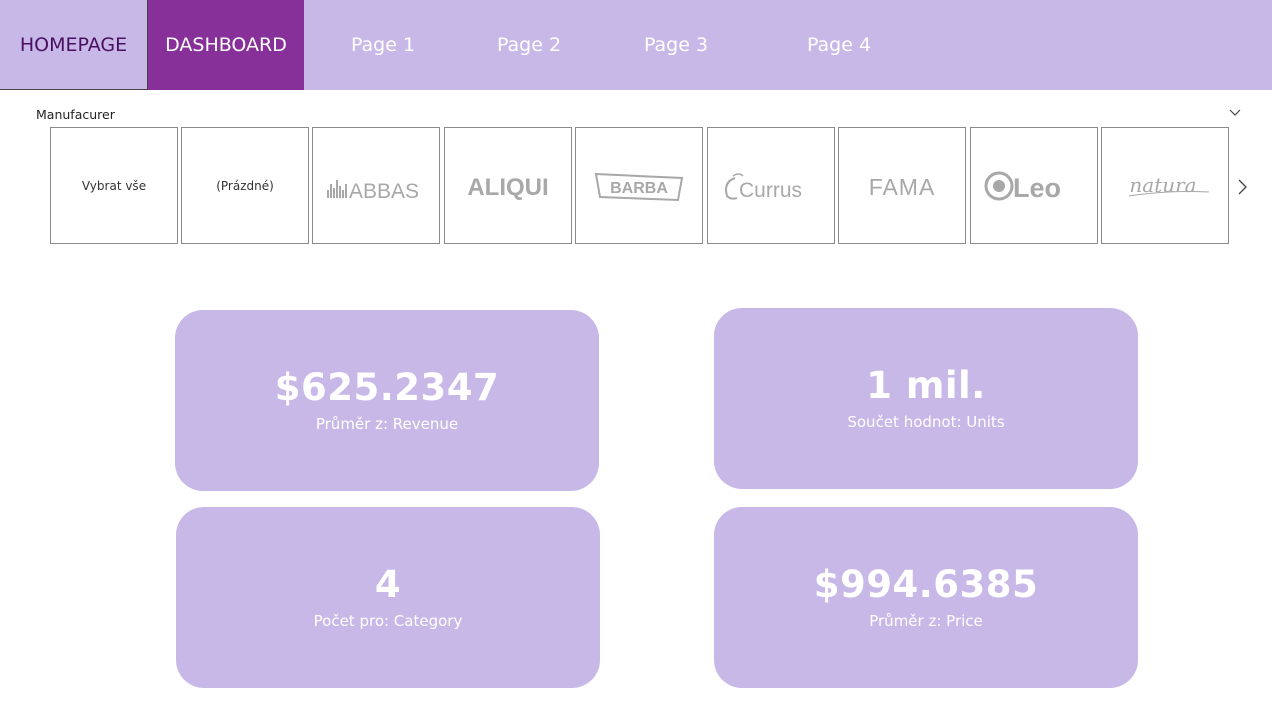  What do you see at coordinates (387, 423) in the screenshot?
I see `kpi-label: Průměr z: Revenue` at bounding box center [387, 423].